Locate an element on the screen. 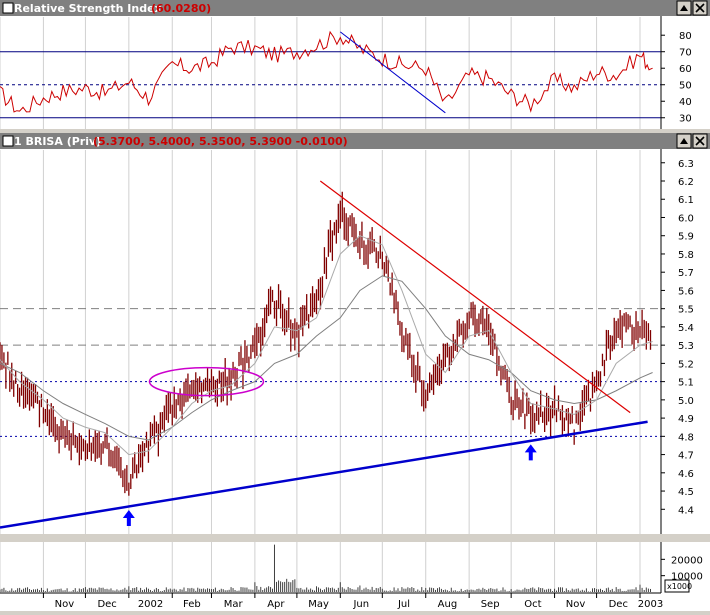  x-tick-label: May is located at coordinates (318, 604).